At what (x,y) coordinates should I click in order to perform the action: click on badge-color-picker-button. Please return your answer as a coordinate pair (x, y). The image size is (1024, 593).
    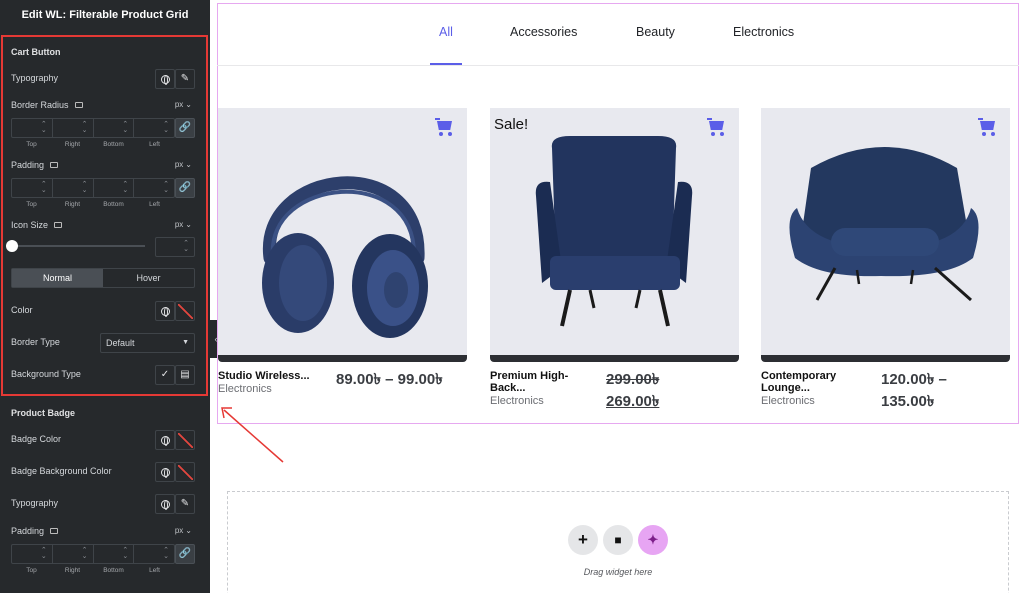
    Looking at the image, I should click on (185, 440).